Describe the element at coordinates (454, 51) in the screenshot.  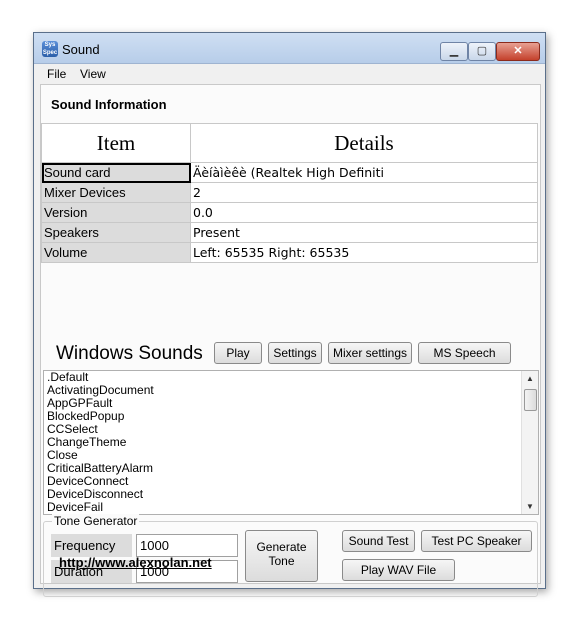
I see `minimize-button: ▁` at that location.